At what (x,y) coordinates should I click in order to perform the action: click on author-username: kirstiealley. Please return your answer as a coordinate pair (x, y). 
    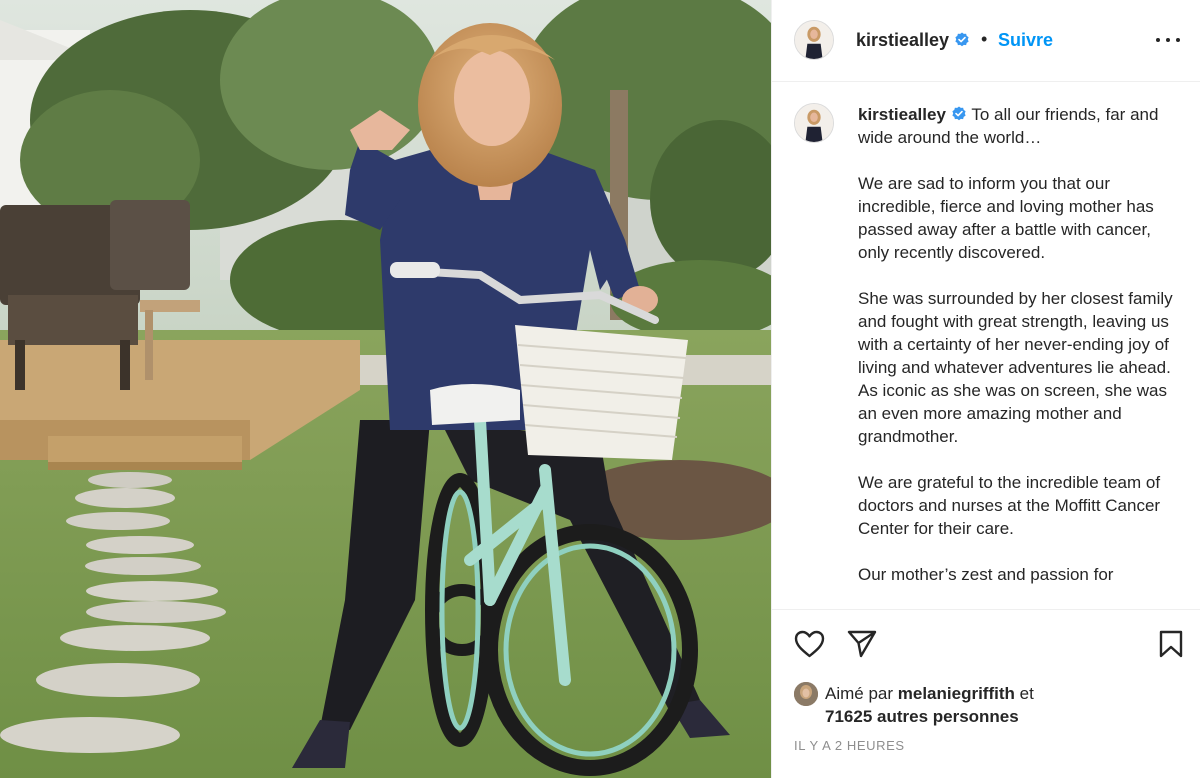
    Looking at the image, I should click on (913, 40).